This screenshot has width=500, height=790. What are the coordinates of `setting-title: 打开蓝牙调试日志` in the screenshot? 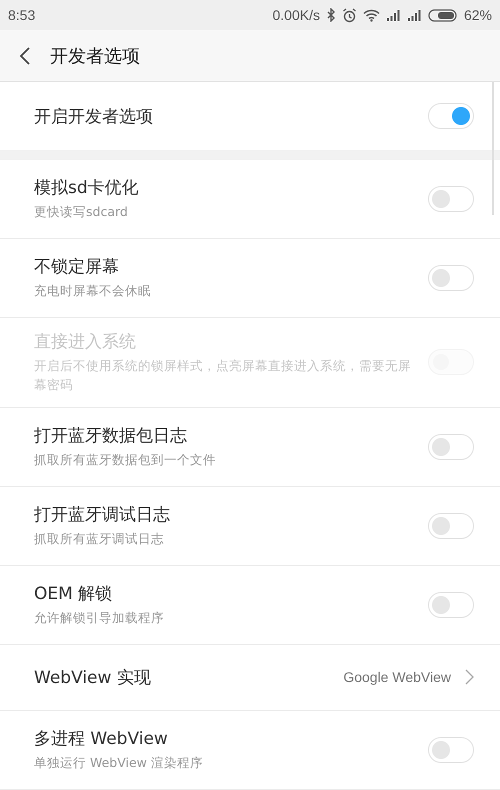 It's located at (102, 515).